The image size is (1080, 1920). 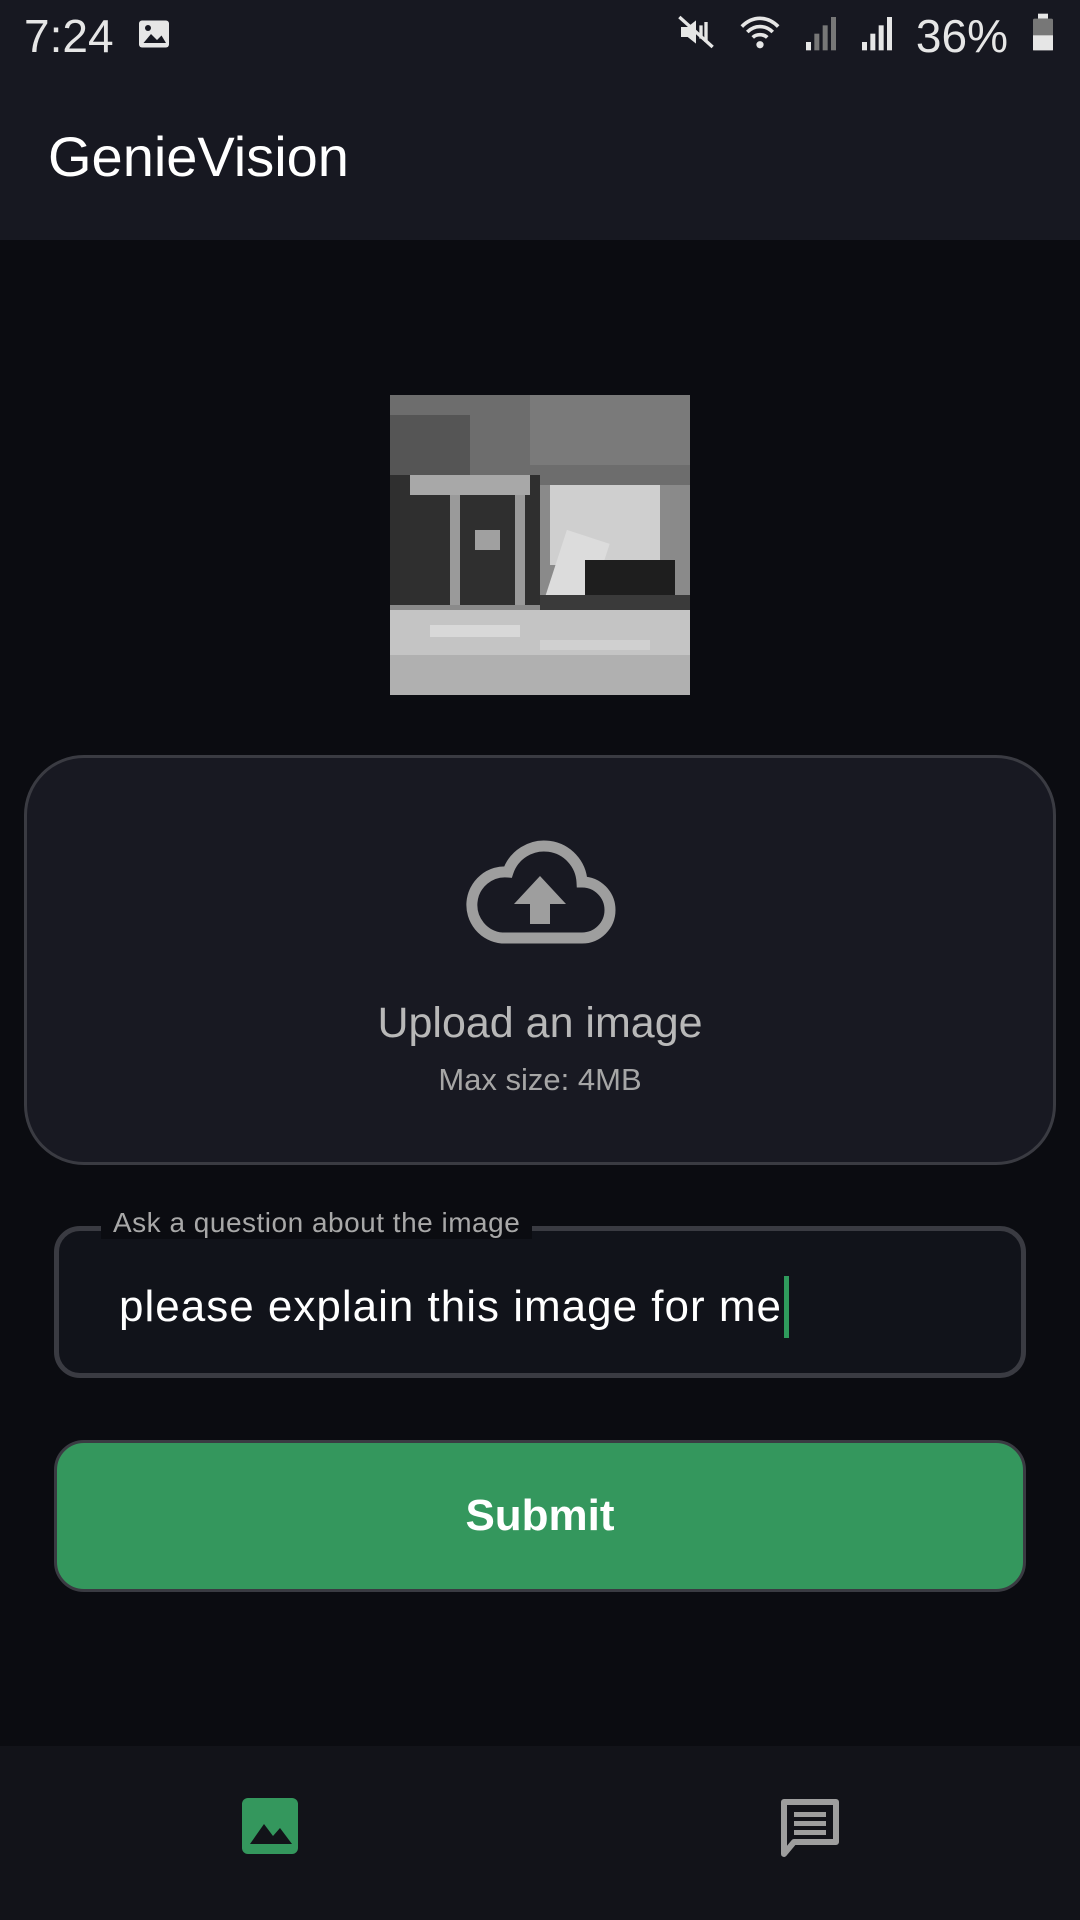 I want to click on upload-max-size: Max size: 4MB, so click(x=540, y=1079).